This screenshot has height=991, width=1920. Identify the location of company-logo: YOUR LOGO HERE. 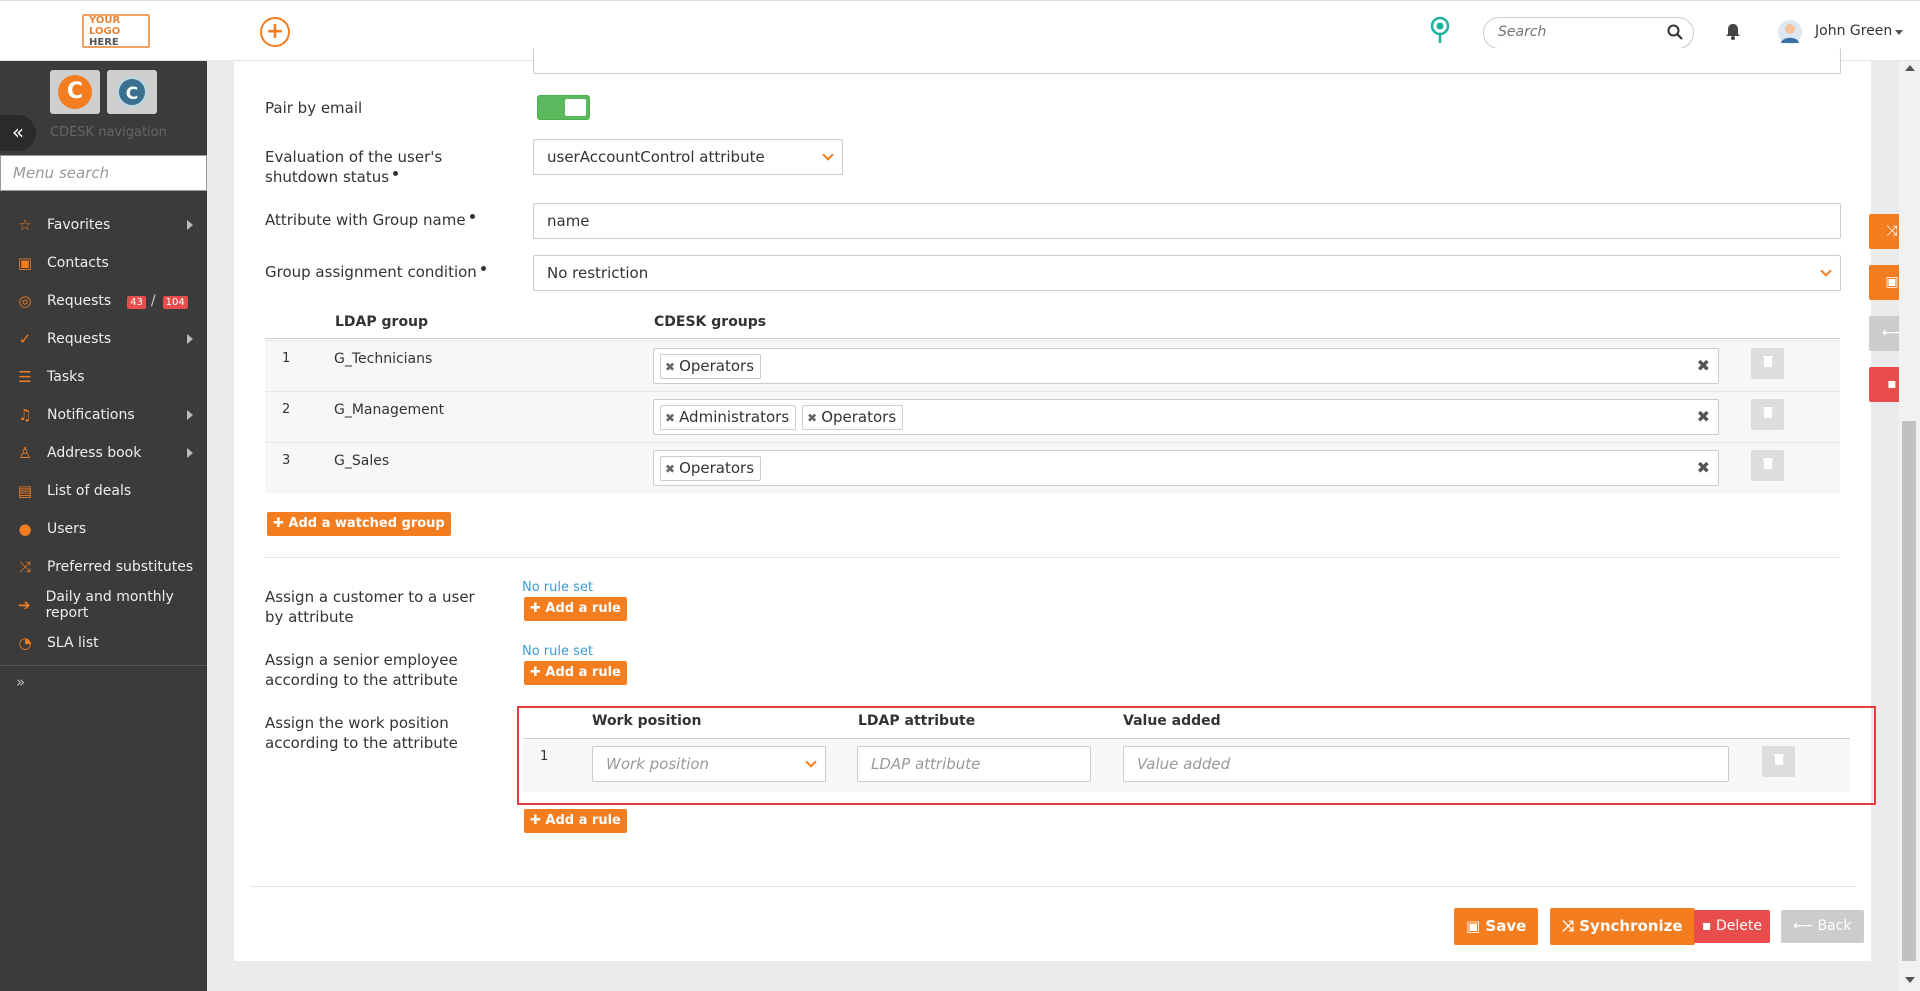
(116, 31).